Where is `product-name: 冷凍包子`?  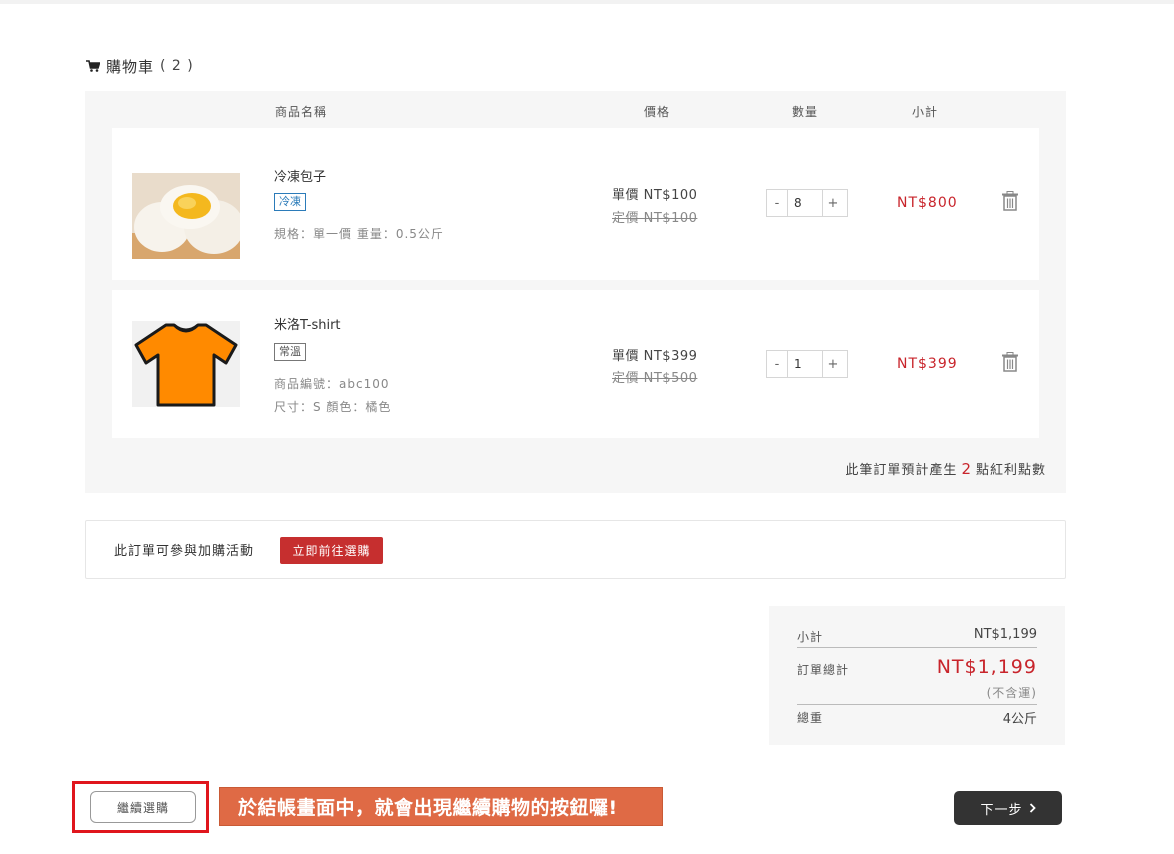 product-name: 冷凍包子 is located at coordinates (300, 175).